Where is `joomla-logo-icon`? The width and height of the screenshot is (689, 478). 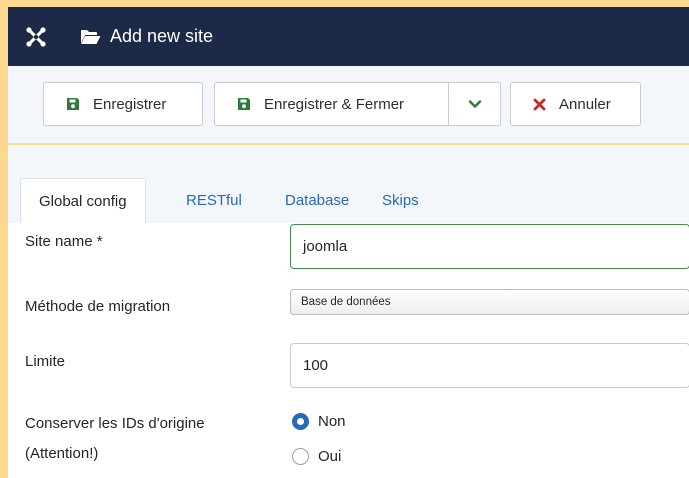
joomla-logo-icon is located at coordinates (36, 36).